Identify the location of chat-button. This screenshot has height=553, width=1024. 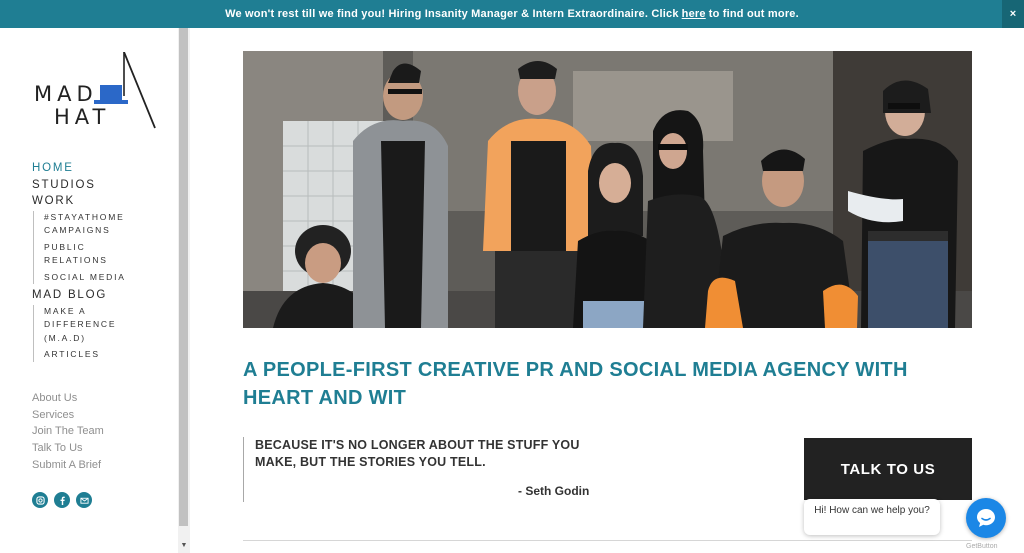
(986, 518).